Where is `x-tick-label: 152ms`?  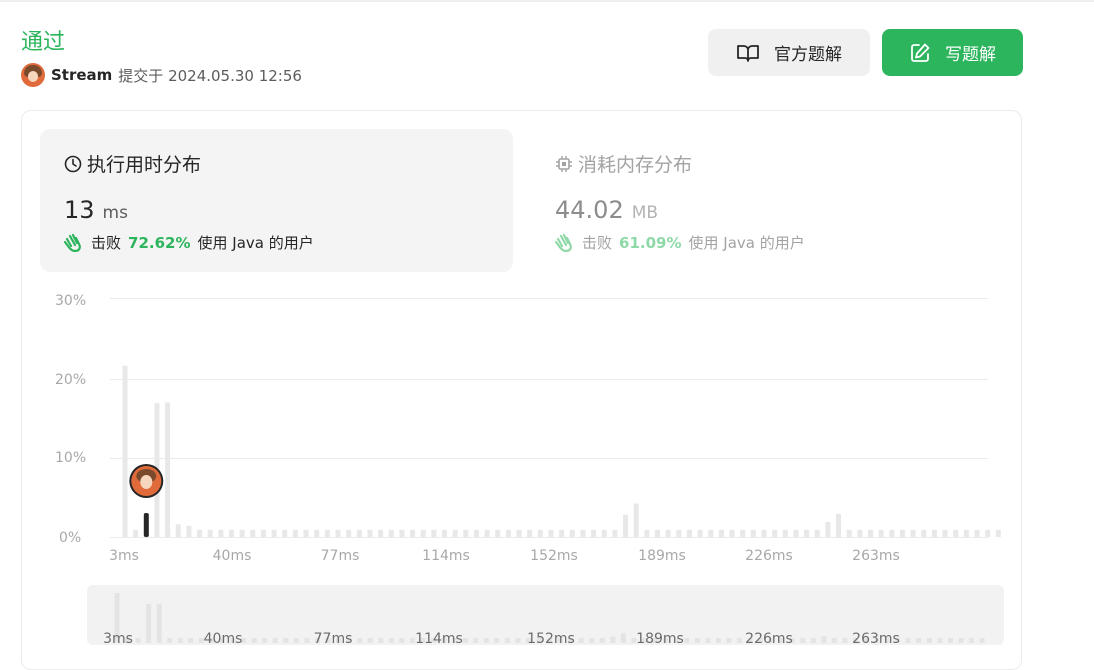
x-tick-label: 152ms is located at coordinates (554, 556).